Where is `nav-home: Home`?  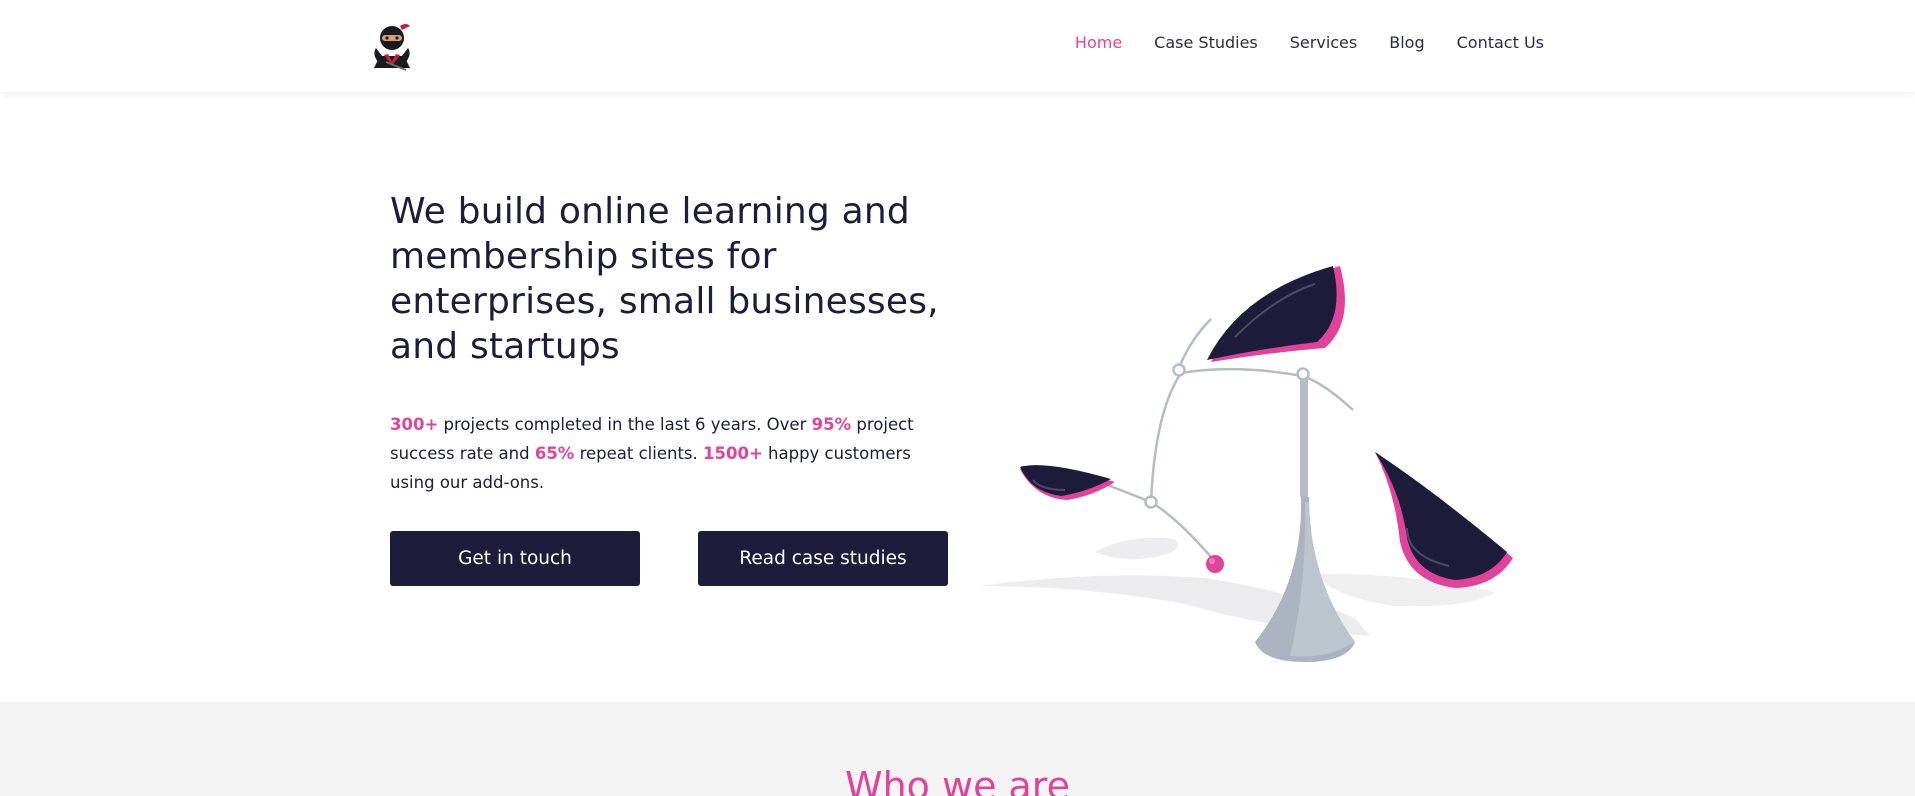
nav-home: Home is located at coordinates (1098, 43).